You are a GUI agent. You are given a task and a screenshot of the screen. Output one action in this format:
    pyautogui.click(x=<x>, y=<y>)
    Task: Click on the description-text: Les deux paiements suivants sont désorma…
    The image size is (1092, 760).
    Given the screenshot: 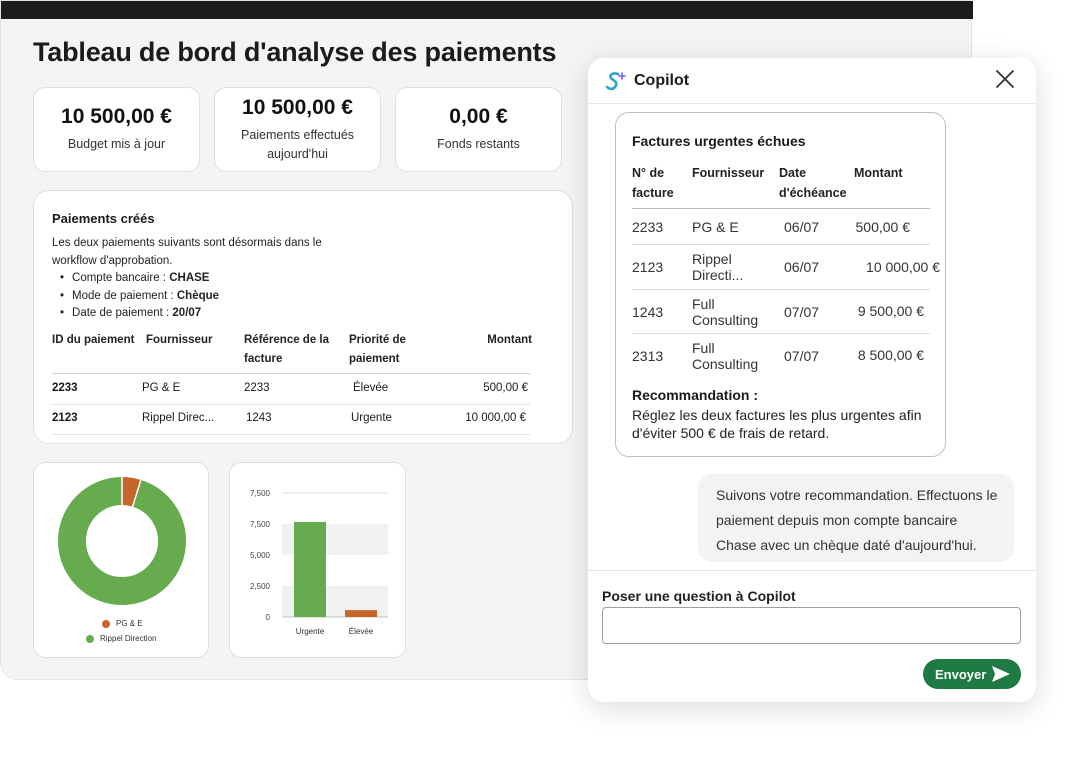 What is the action you would take?
    pyautogui.click(x=187, y=252)
    